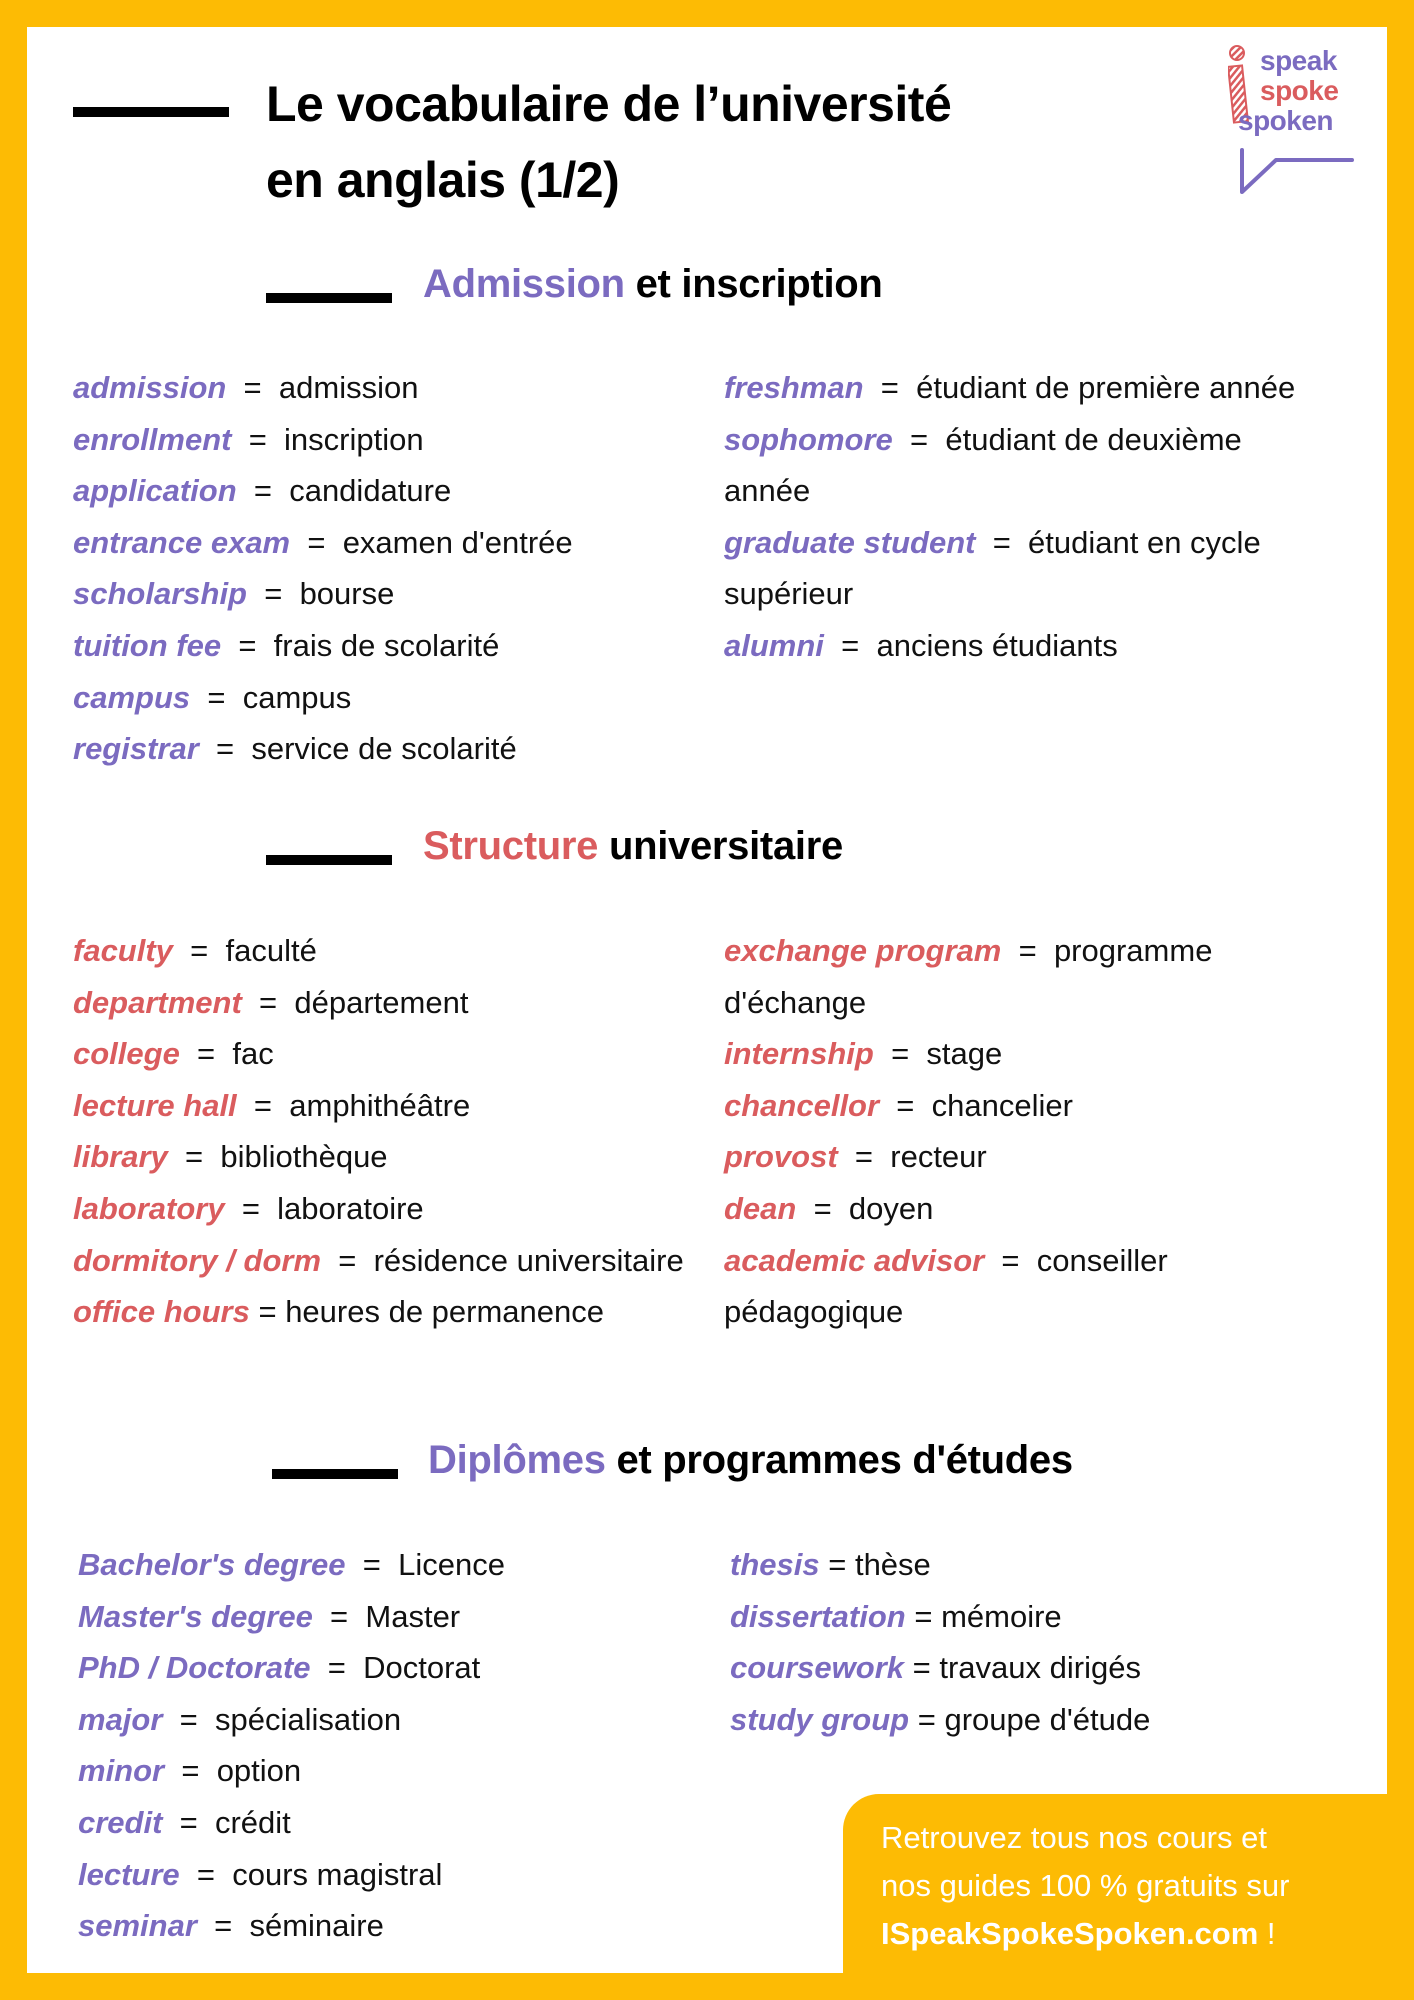 The width and height of the screenshot is (1414, 2000). I want to click on speech-bubble-tail-icon, so click(1297, 171).